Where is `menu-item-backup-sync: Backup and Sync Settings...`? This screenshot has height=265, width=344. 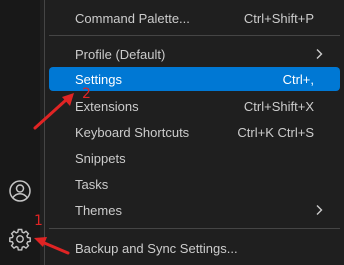
menu-item-backup-sync: Backup and Sync Settings... is located at coordinates (194, 248).